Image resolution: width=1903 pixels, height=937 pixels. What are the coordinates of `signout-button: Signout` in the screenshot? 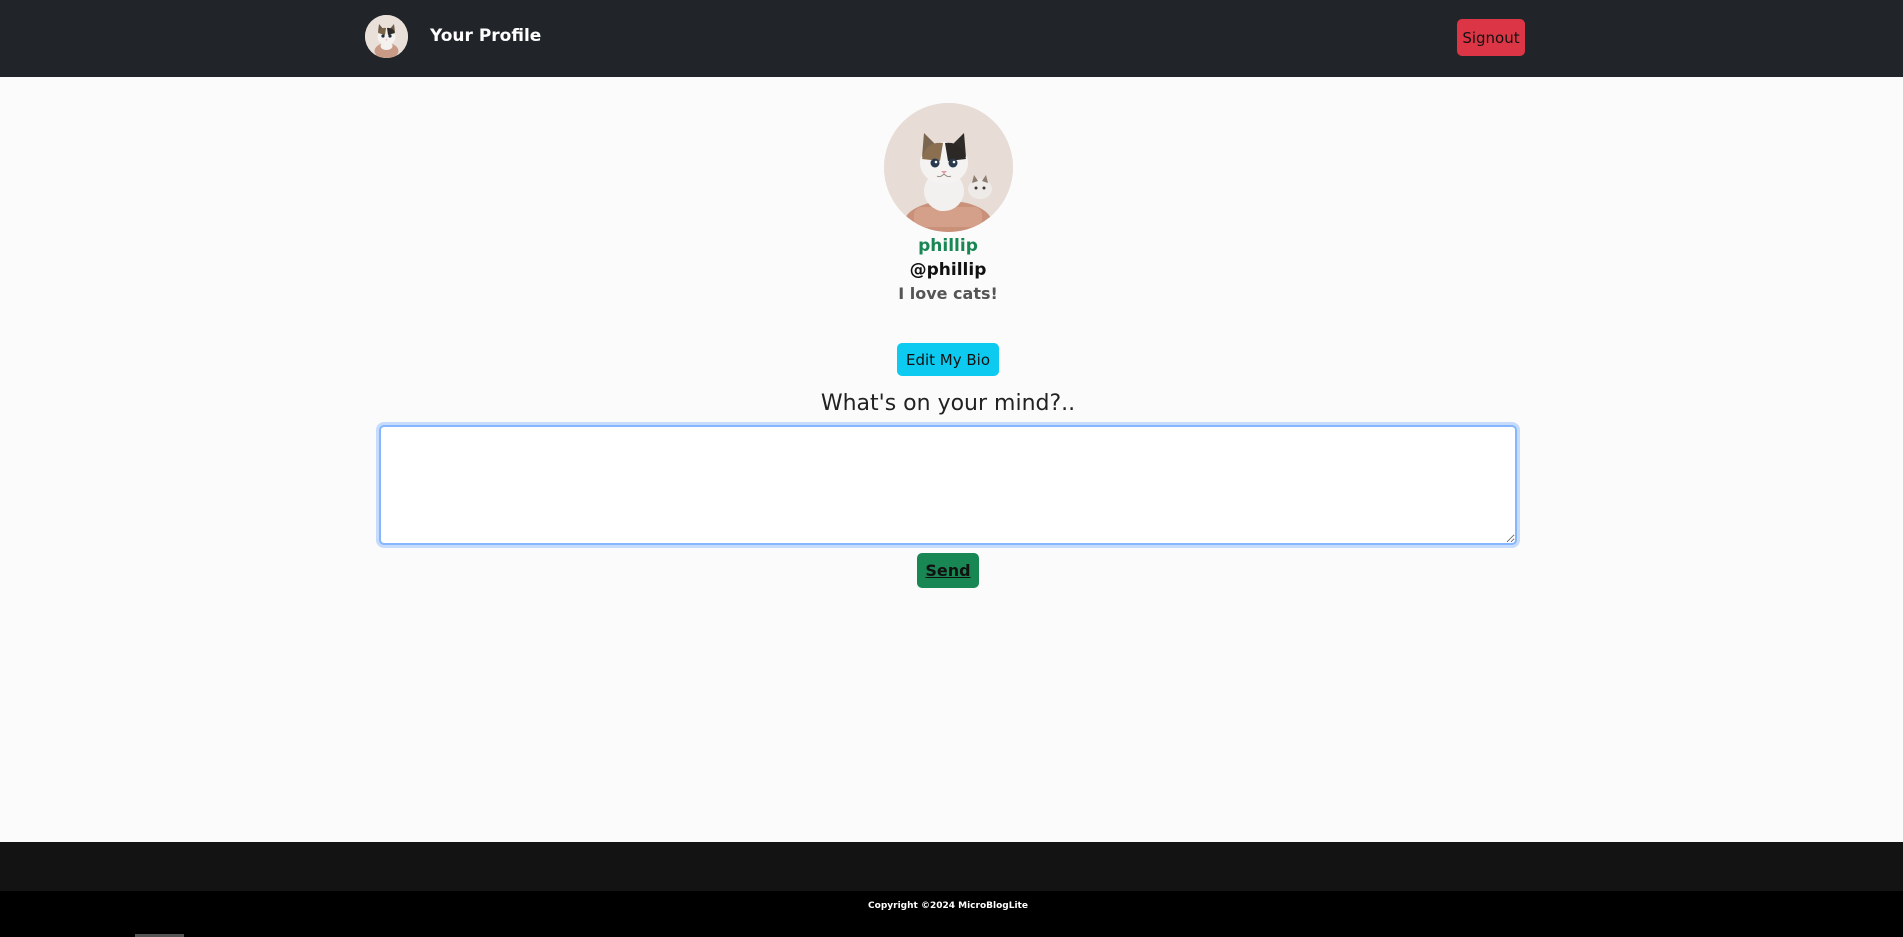 It's located at (1491, 37).